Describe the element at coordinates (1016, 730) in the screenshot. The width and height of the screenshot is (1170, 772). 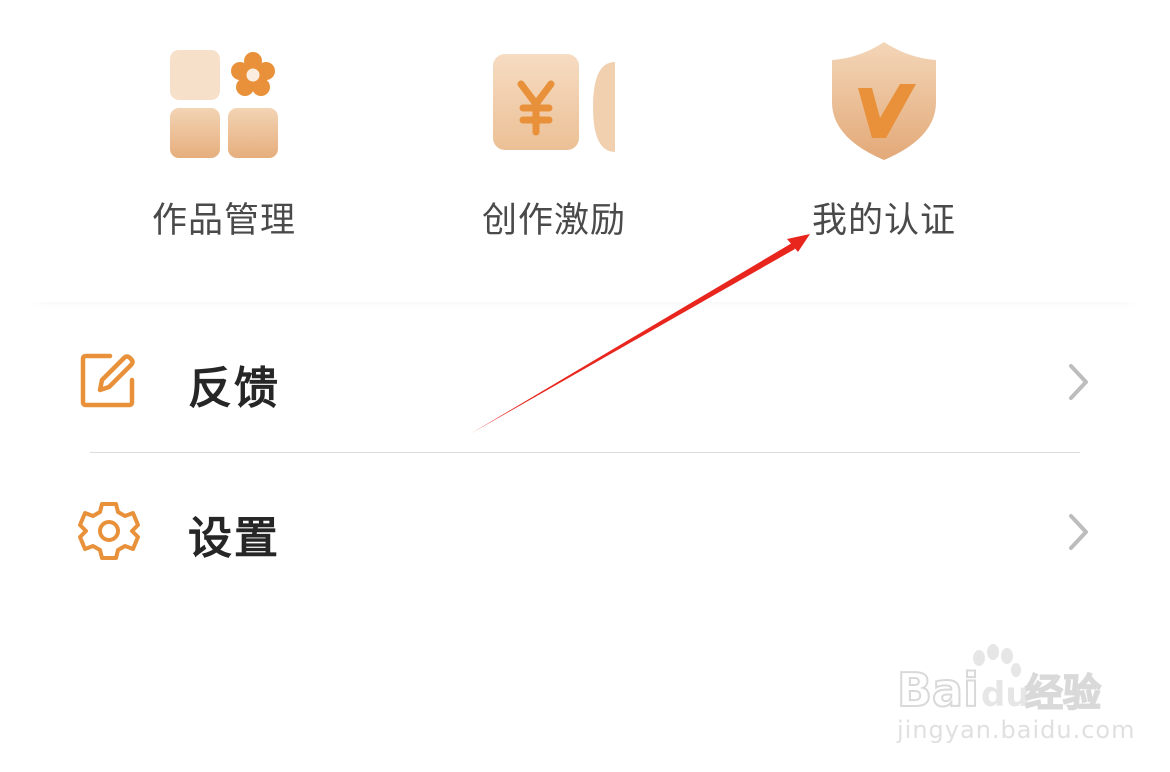
I see `watermark-url: jingyan.baidu.com` at that location.